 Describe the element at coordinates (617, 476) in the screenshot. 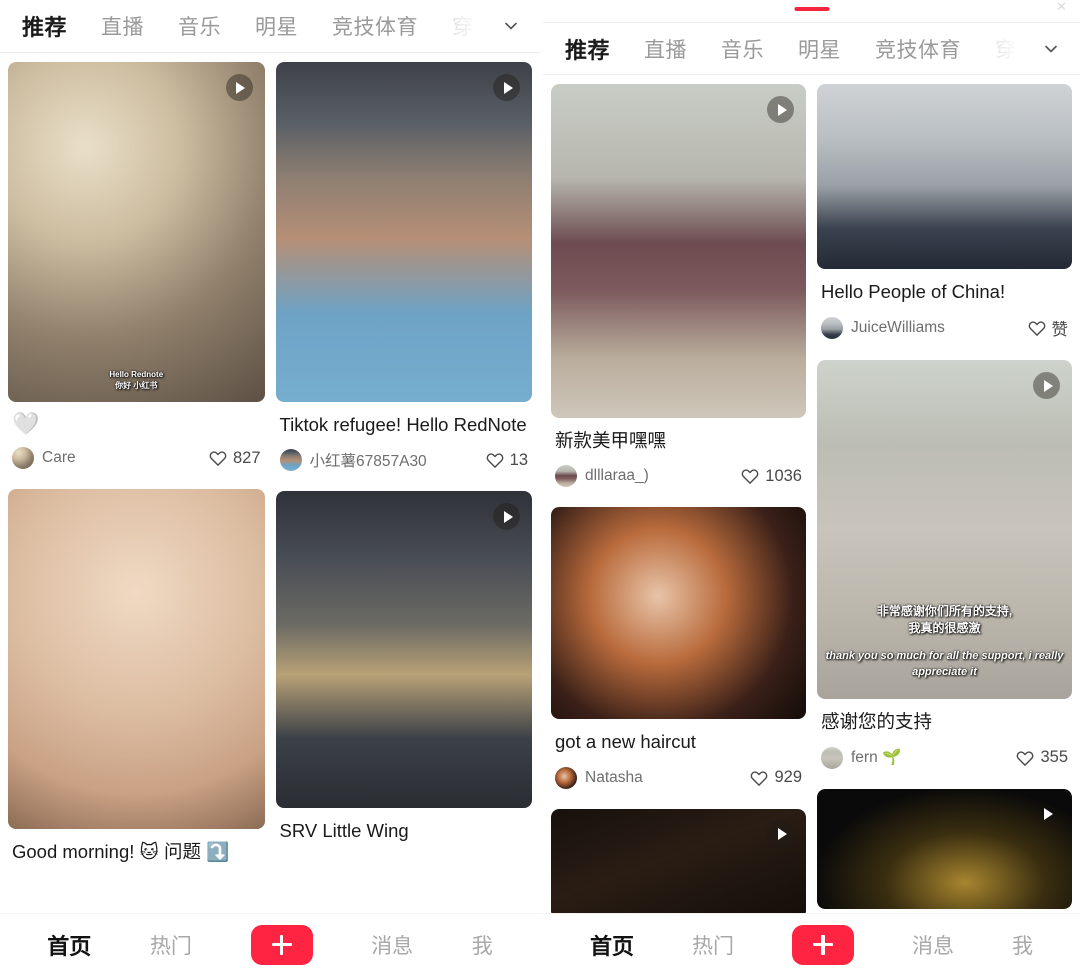

I see `author-name: dlllaraa_)` at that location.